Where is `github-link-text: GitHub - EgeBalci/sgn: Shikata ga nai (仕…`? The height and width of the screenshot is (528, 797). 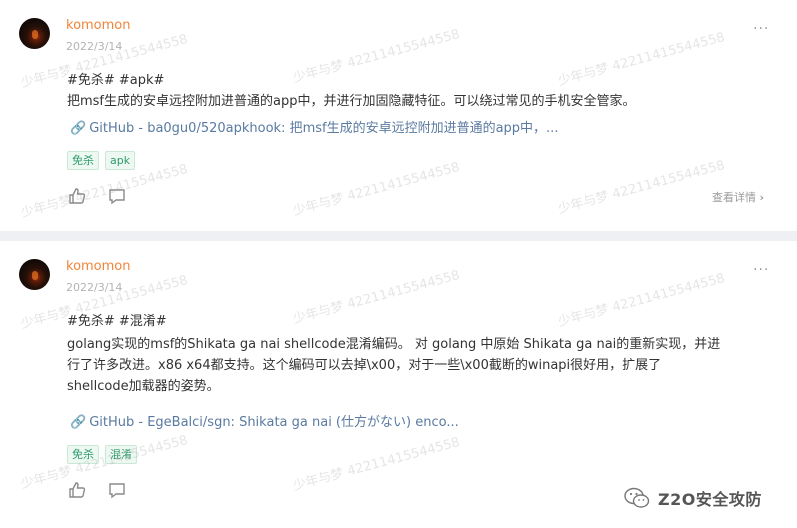 github-link-text: GitHub - EgeBalci/sgn: Shikata ga nai (仕… is located at coordinates (274, 422).